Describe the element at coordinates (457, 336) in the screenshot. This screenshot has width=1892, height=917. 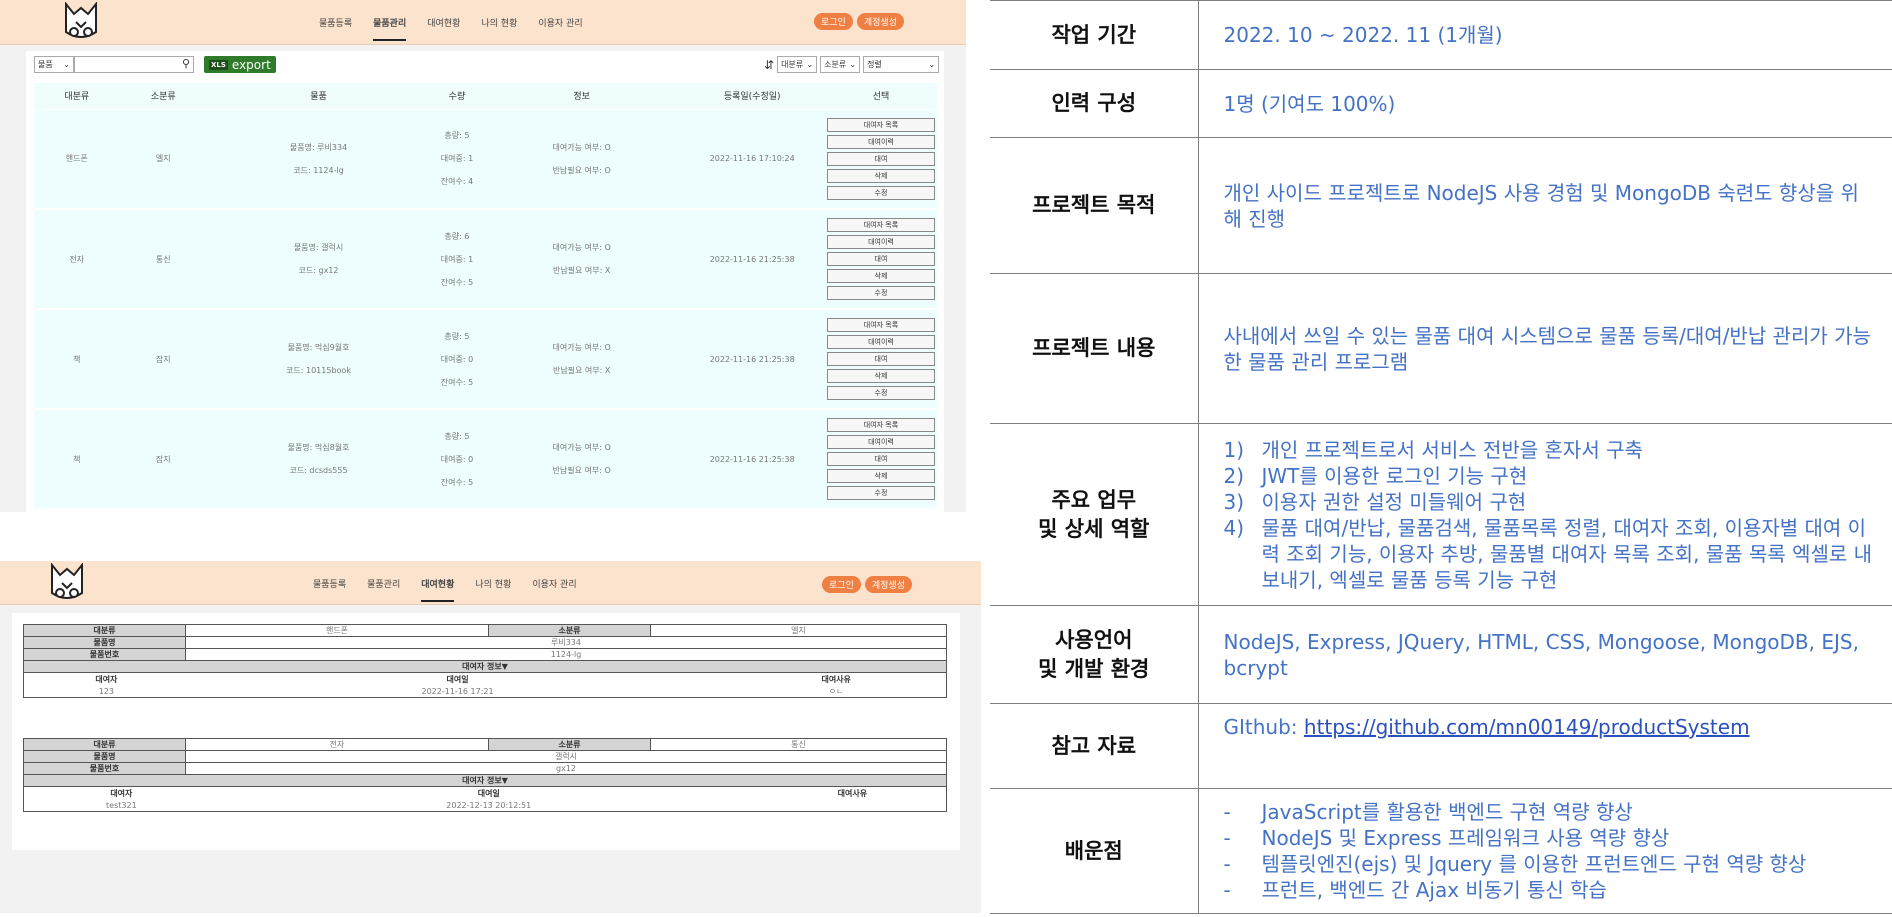
I see `qty-total: 총량: 5` at that location.